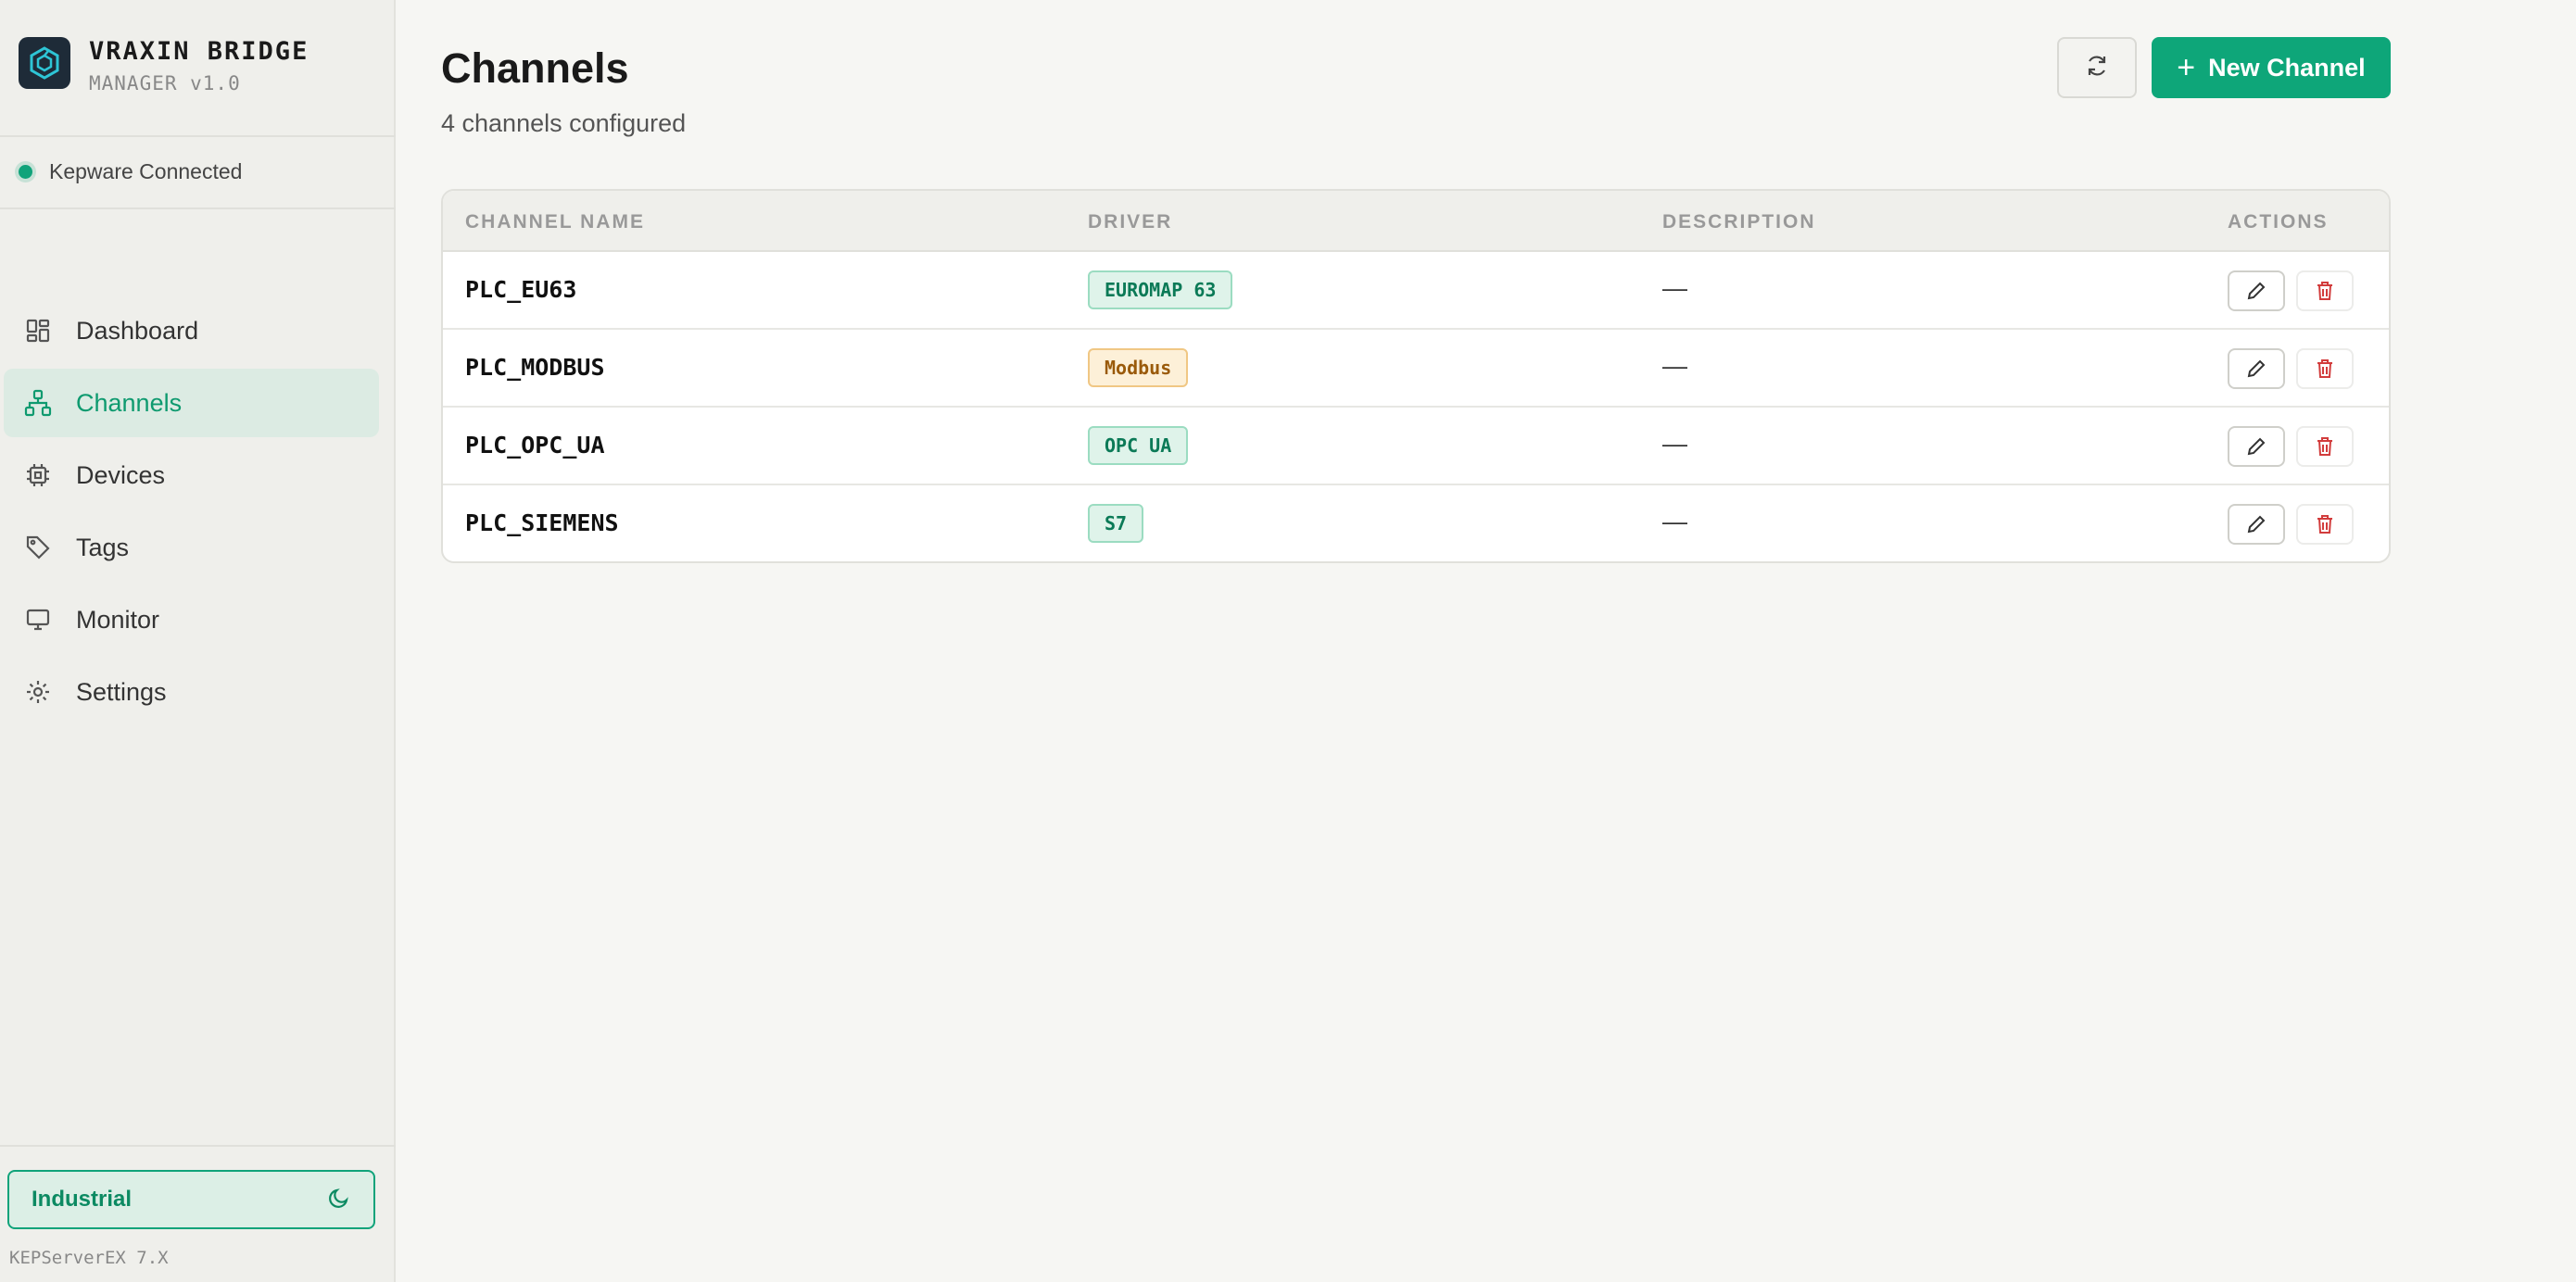 The width and height of the screenshot is (2576, 1282). Describe the element at coordinates (2287, 68) in the screenshot. I see `new-channel-label: New Channel` at that location.